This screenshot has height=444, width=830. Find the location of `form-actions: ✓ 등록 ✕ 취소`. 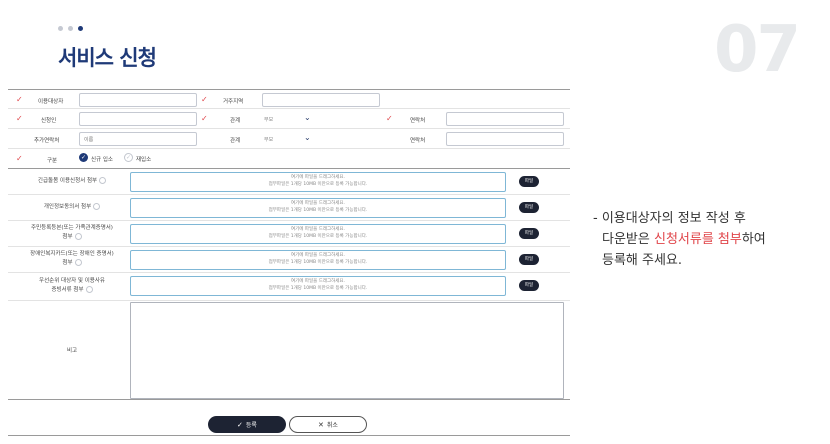

form-actions: ✓ 등록 ✕ 취소 is located at coordinates (287, 424).